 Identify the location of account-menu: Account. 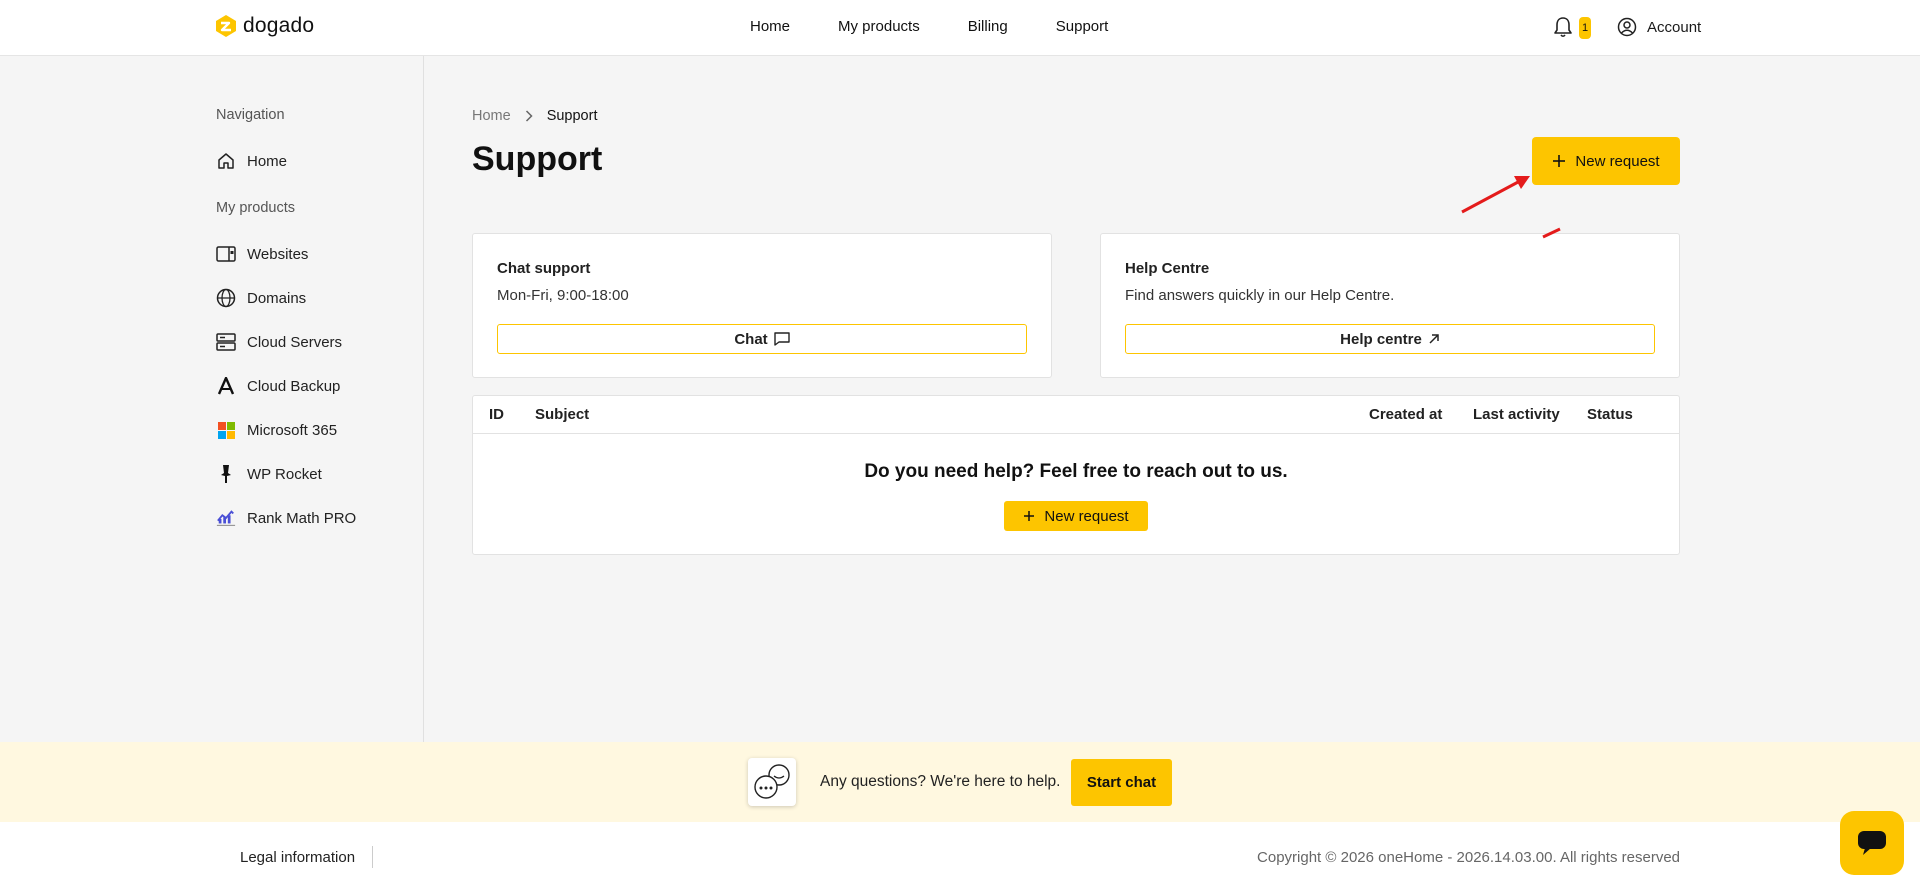
(1659, 27).